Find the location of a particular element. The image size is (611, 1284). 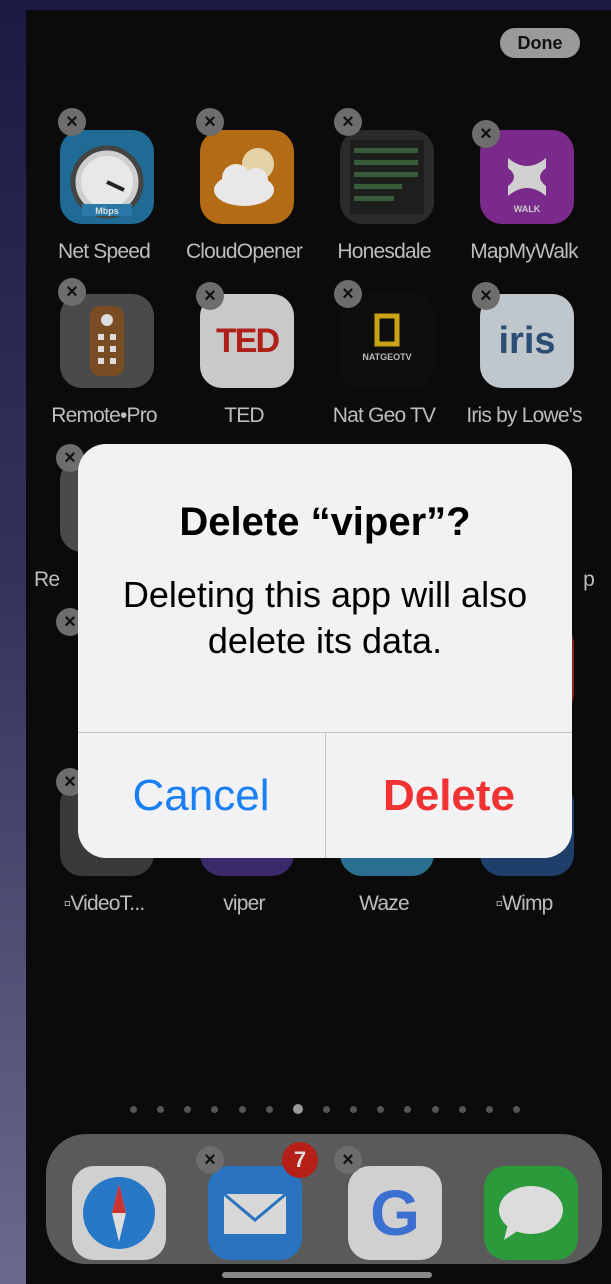

delete-badge-google: × is located at coordinates (348, 1160).